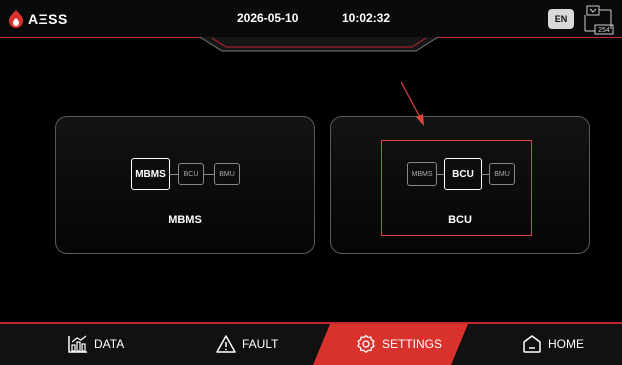 Image resolution: width=622 pixels, height=365 pixels. What do you see at coordinates (191, 174) in the screenshot?
I see `bcu-box: BCU` at bounding box center [191, 174].